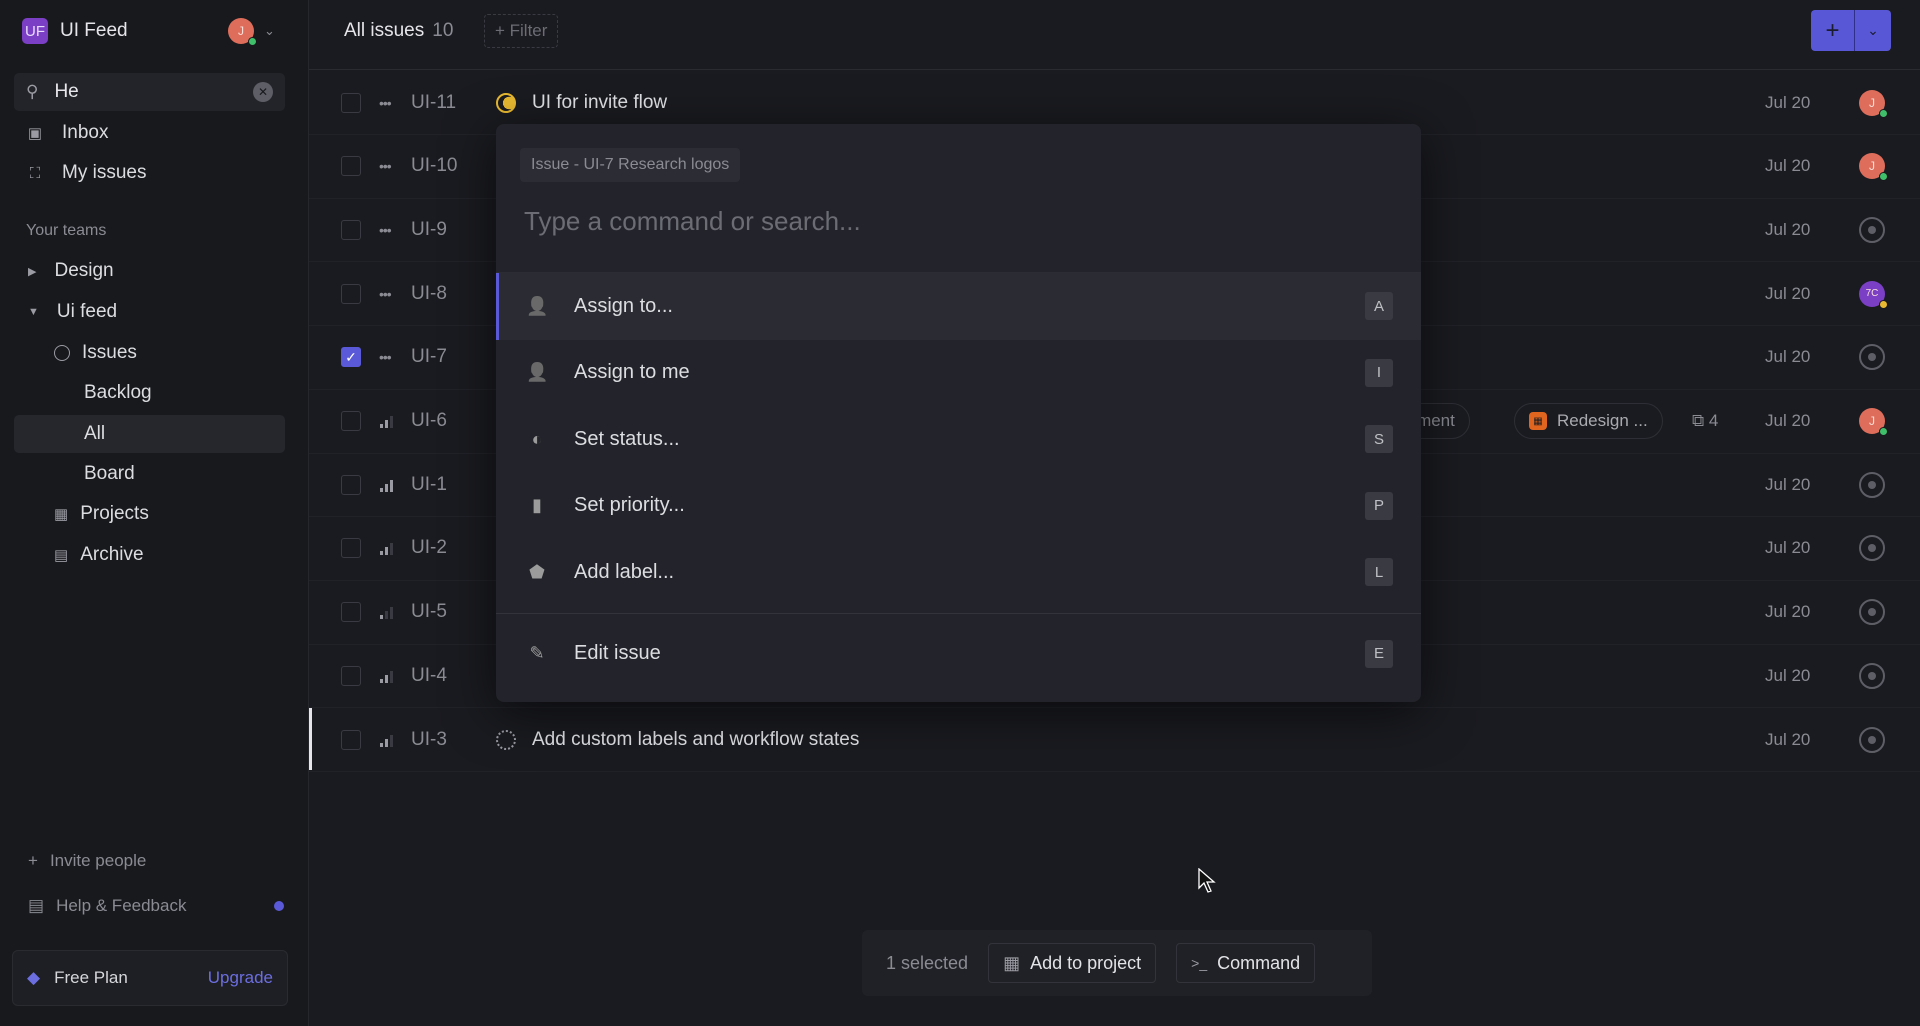 This screenshot has width=1920, height=1026. Describe the element at coordinates (149, 133) in the screenshot. I see `sidebar-item-inbox: ▣ Inbox` at that location.